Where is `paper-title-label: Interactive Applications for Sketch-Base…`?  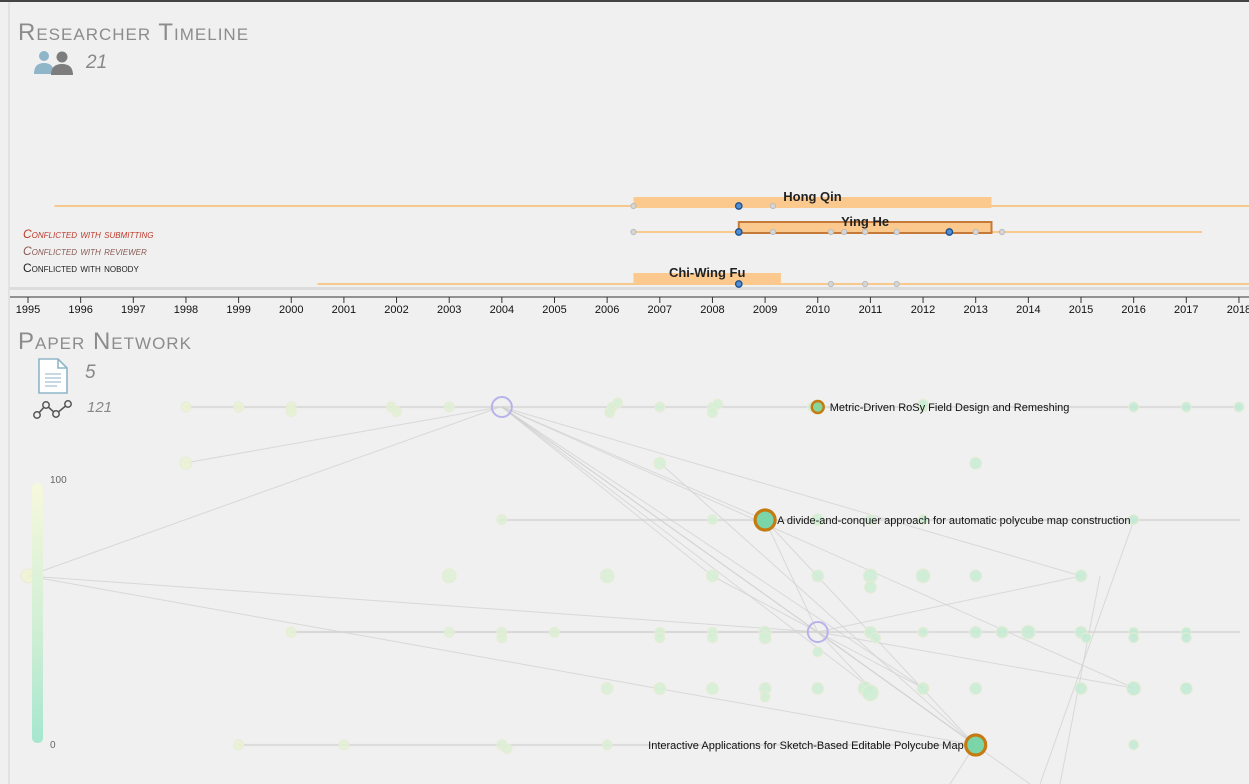 paper-title-label: Interactive Applications for Sketch-Base… is located at coordinates (806, 746).